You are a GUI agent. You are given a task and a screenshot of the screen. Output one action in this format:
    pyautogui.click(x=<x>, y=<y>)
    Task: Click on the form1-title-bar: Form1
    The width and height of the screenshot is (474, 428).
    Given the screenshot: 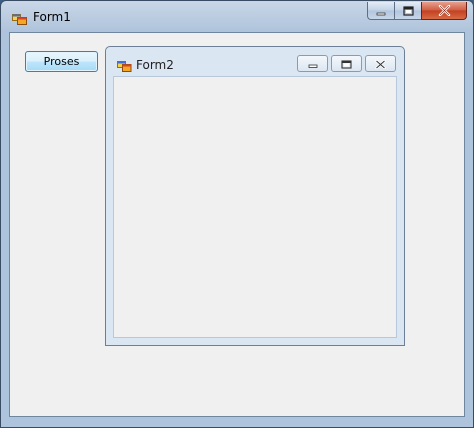 What is the action you would take?
    pyautogui.click(x=237, y=16)
    